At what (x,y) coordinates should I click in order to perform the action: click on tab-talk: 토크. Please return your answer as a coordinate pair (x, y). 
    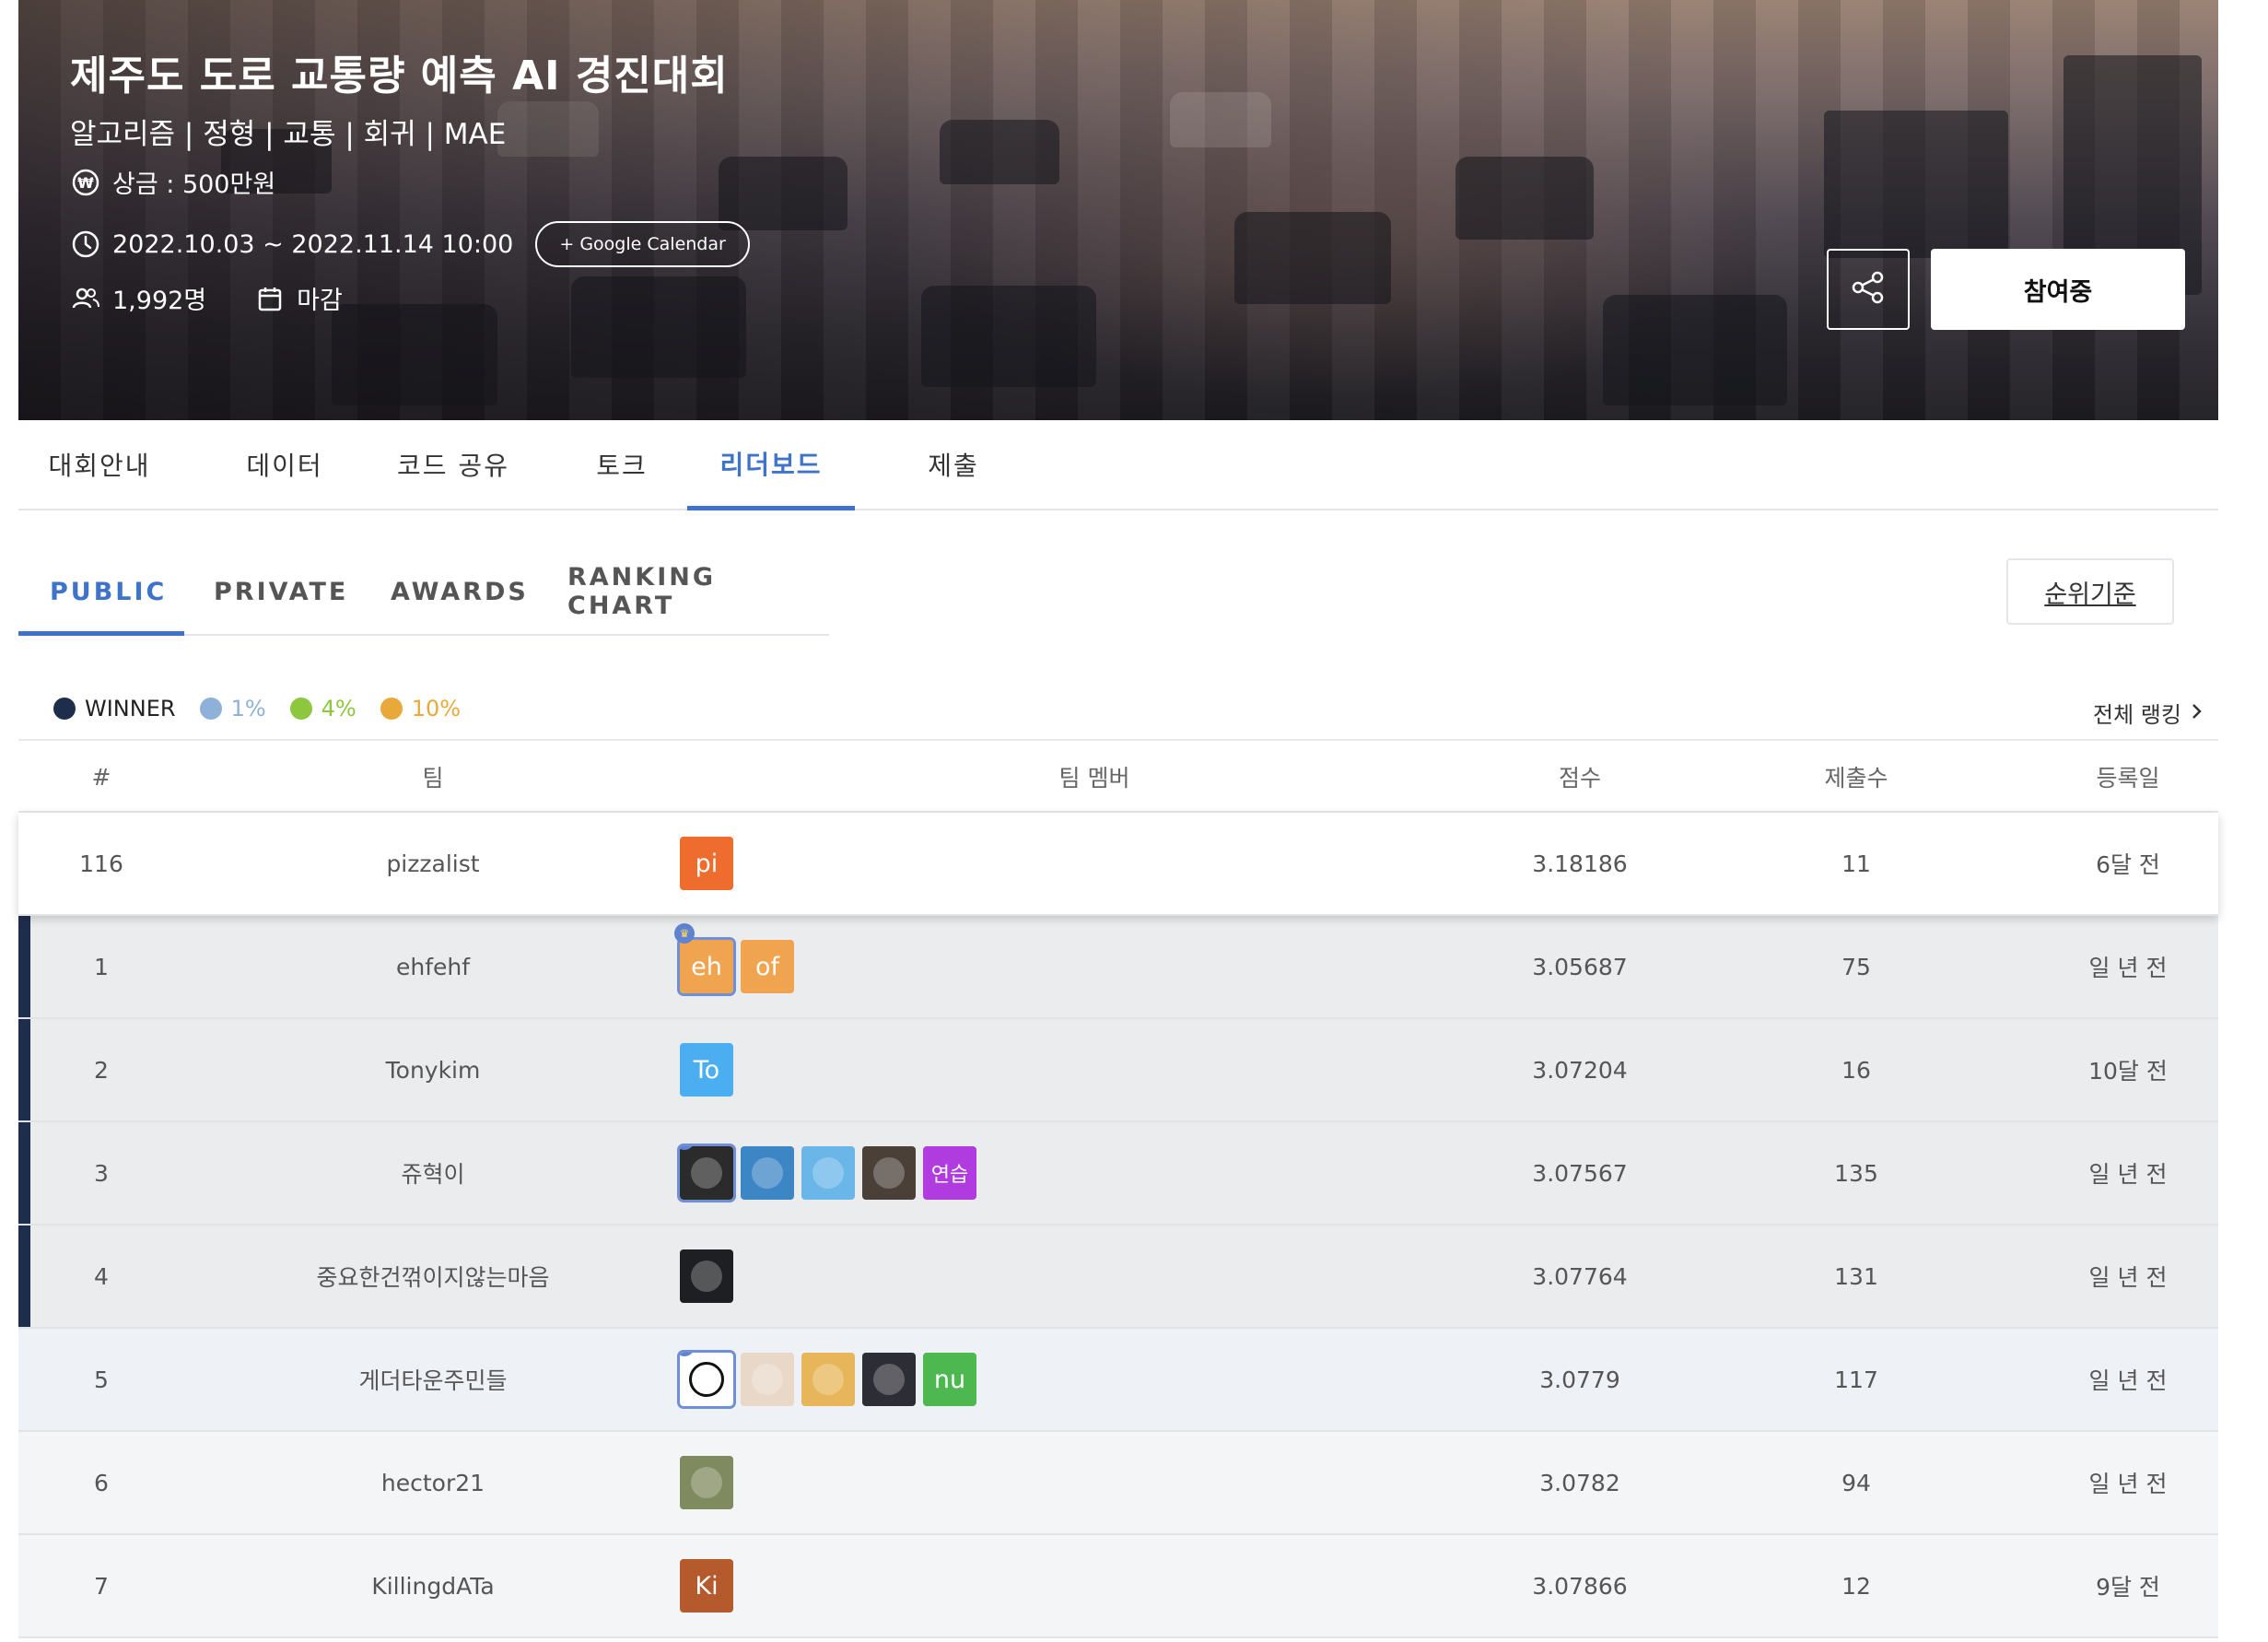
    Looking at the image, I should click on (622, 464).